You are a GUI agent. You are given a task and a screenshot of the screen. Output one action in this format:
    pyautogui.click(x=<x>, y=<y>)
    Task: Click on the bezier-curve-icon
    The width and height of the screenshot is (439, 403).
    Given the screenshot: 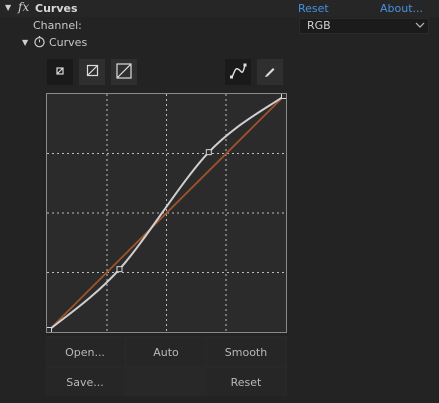 What is the action you would take?
    pyautogui.click(x=238, y=72)
    